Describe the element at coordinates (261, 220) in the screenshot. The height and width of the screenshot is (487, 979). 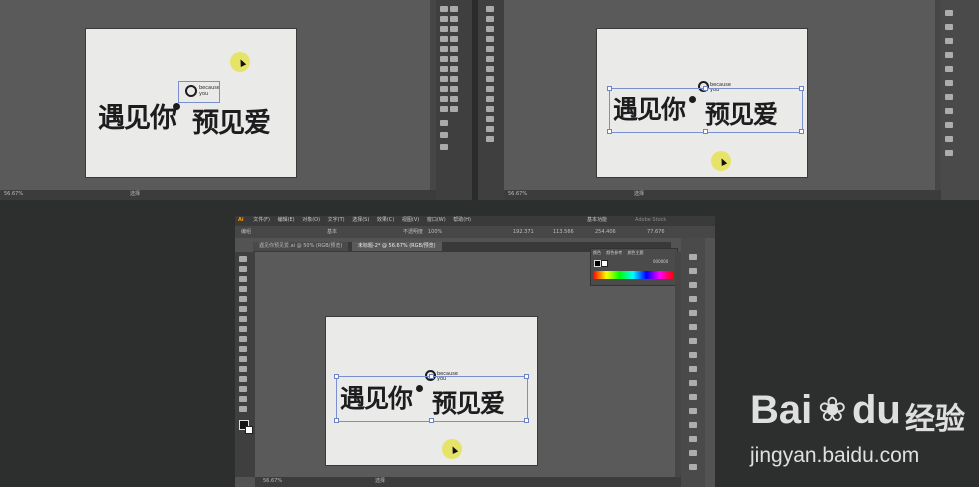
I see `menu-item: 文件(F)` at that location.